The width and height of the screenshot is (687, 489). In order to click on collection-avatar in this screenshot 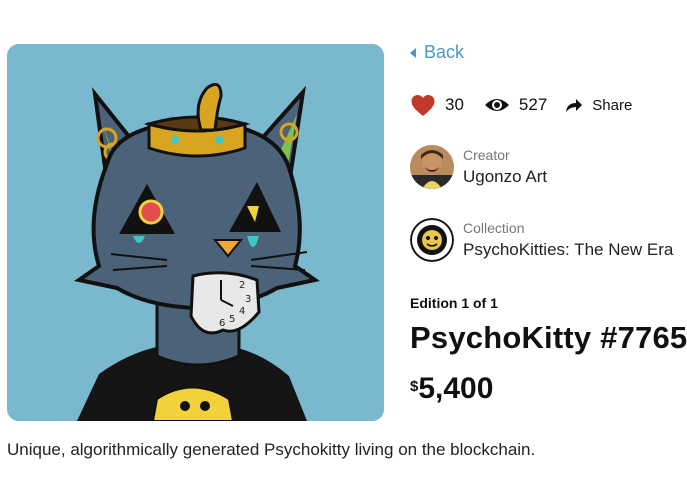, I will do `click(432, 240)`.